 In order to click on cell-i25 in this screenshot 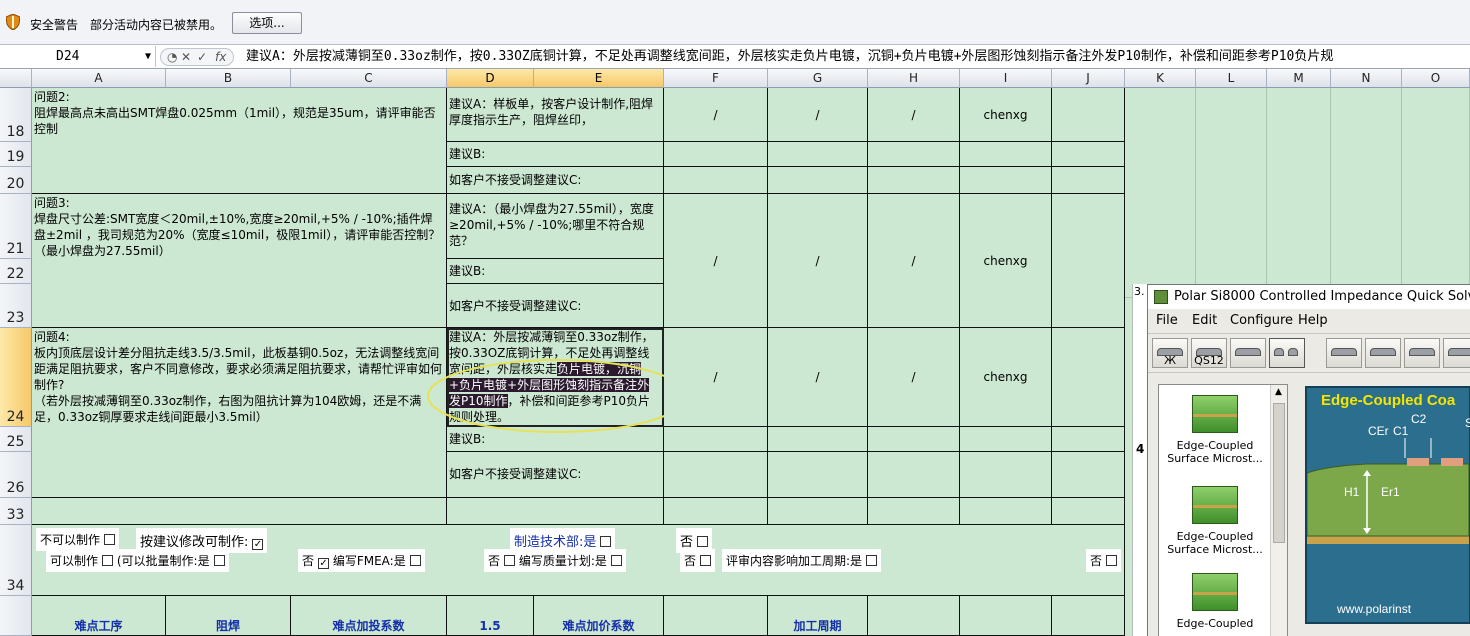, I will do `click(1006, 439)`.